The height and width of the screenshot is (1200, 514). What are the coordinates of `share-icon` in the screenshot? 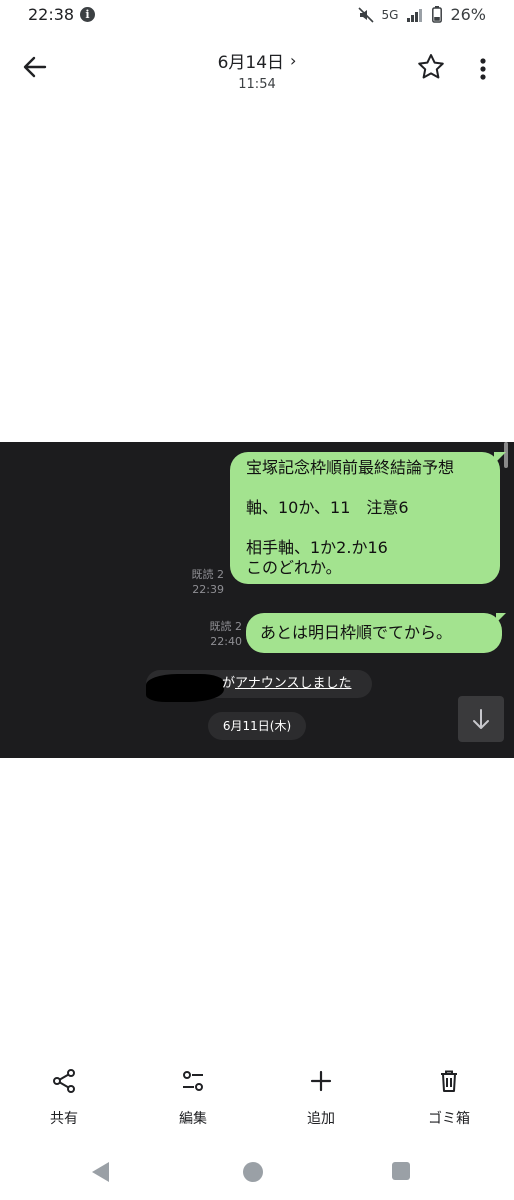 It's located at (64, 1081).